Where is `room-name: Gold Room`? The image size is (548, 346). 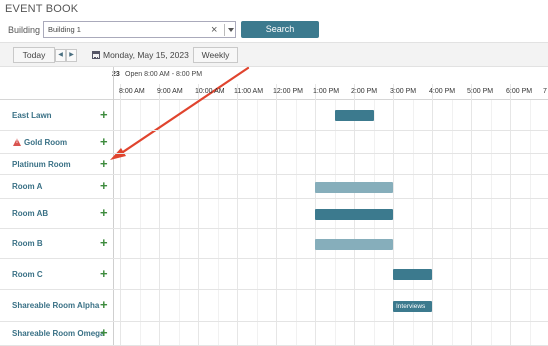 room-name: Gold Room is located at coordinates (45, 142).